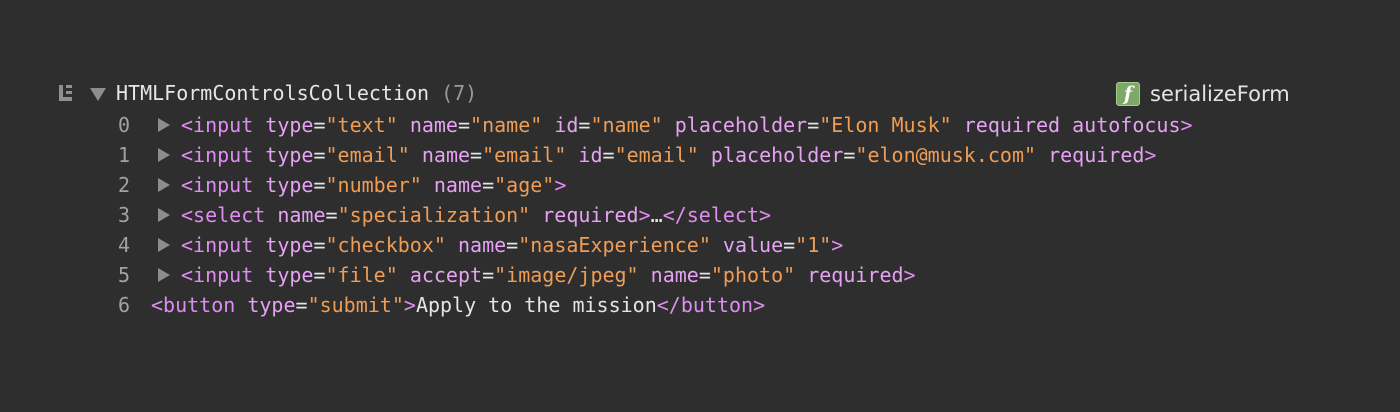  I want to click on markup-token-val: "text", so click(361, 125).